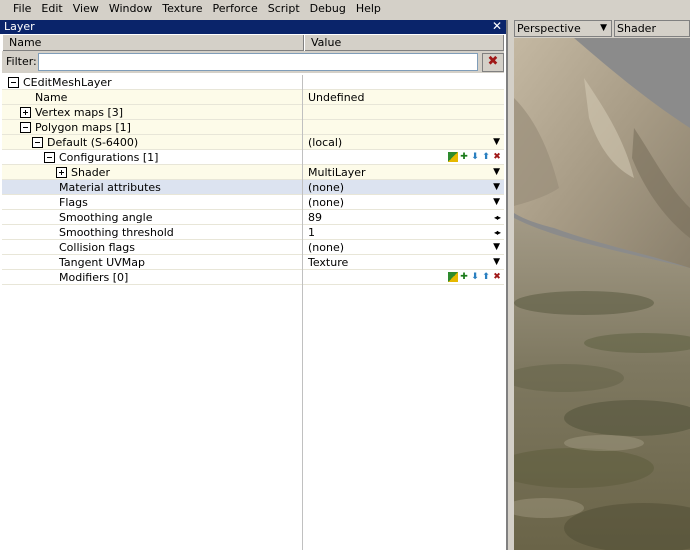 This screenshot has height=550, width=690. Describe the element at coordinates (235, 9) in the screenshot. I see `menu-perforce: Perforce` at that location.